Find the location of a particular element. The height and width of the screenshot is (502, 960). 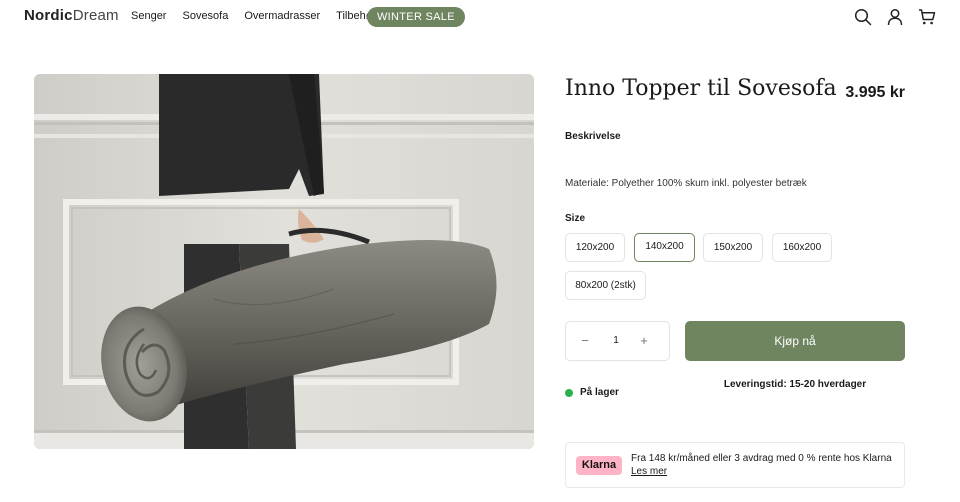

size-option-140x200: 140x200 is located at coordinates (664, 247).